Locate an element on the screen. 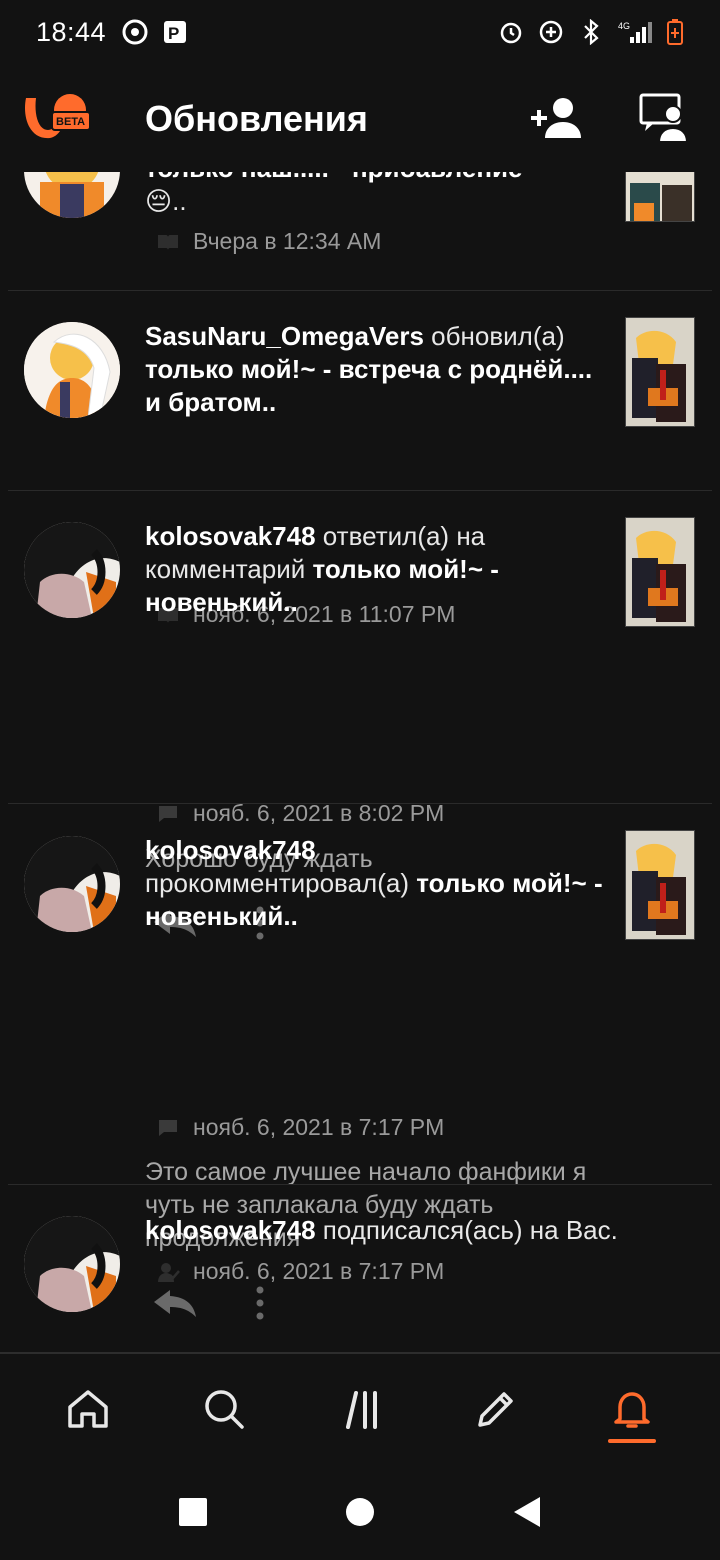 The image size is (720, 1560). data-saver-icon is located at coordinates (551, 32).